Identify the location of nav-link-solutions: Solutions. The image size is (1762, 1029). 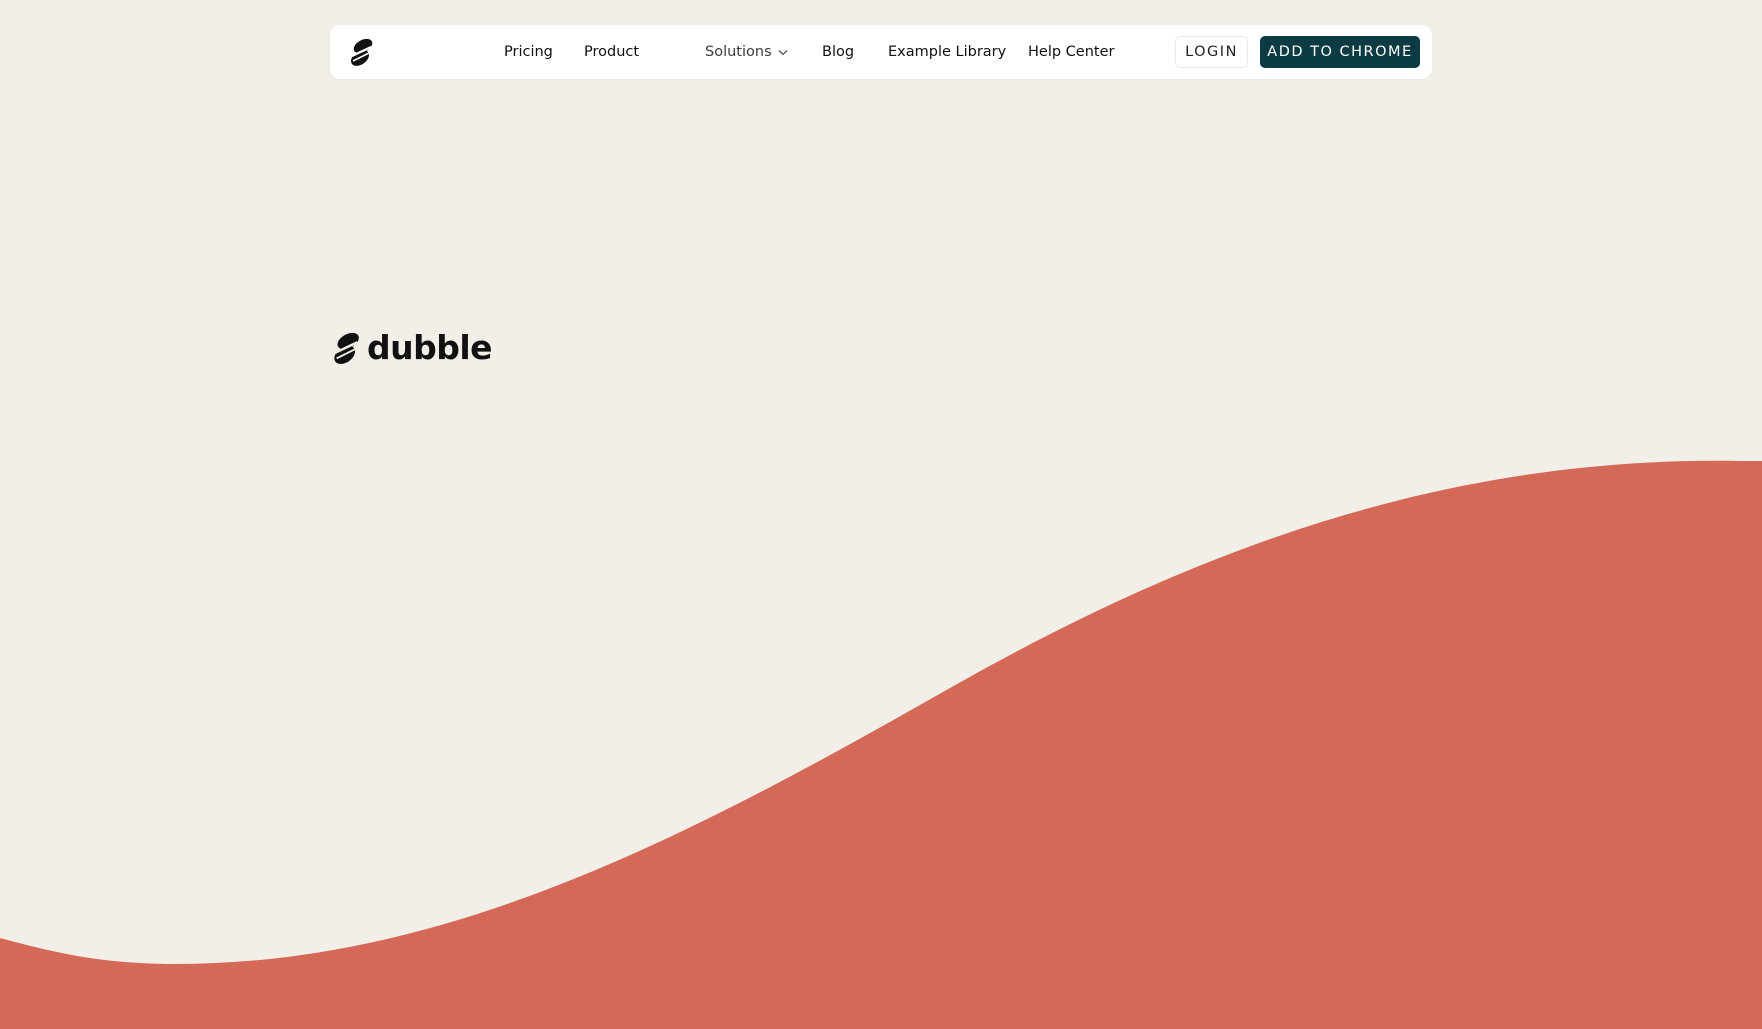
(746, 52).